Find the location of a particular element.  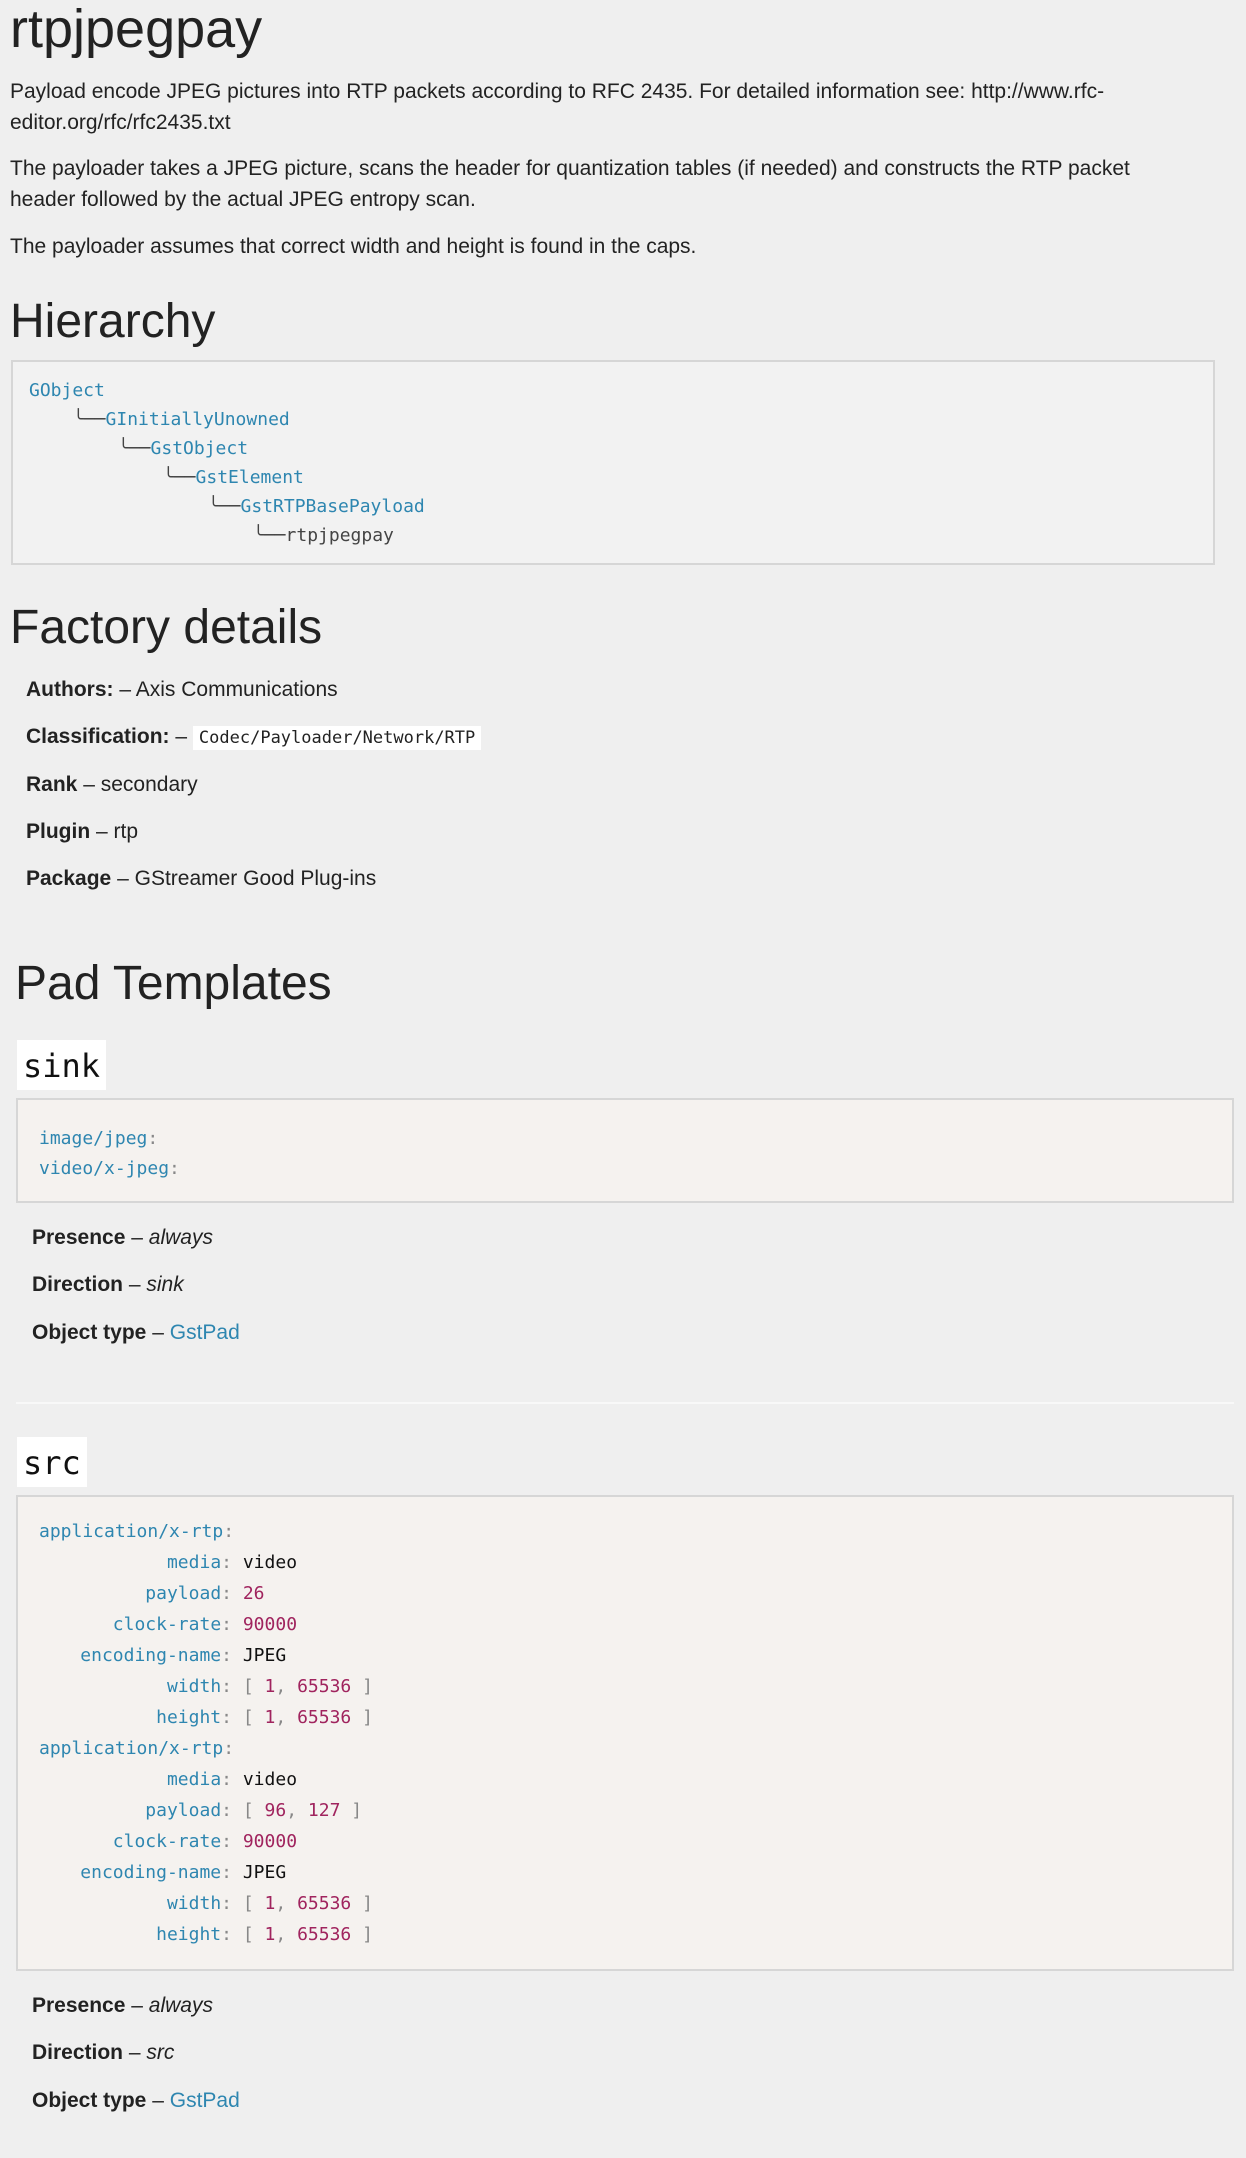

hierarchy-link-gobject: GObject is located at coordinates (67, 390).